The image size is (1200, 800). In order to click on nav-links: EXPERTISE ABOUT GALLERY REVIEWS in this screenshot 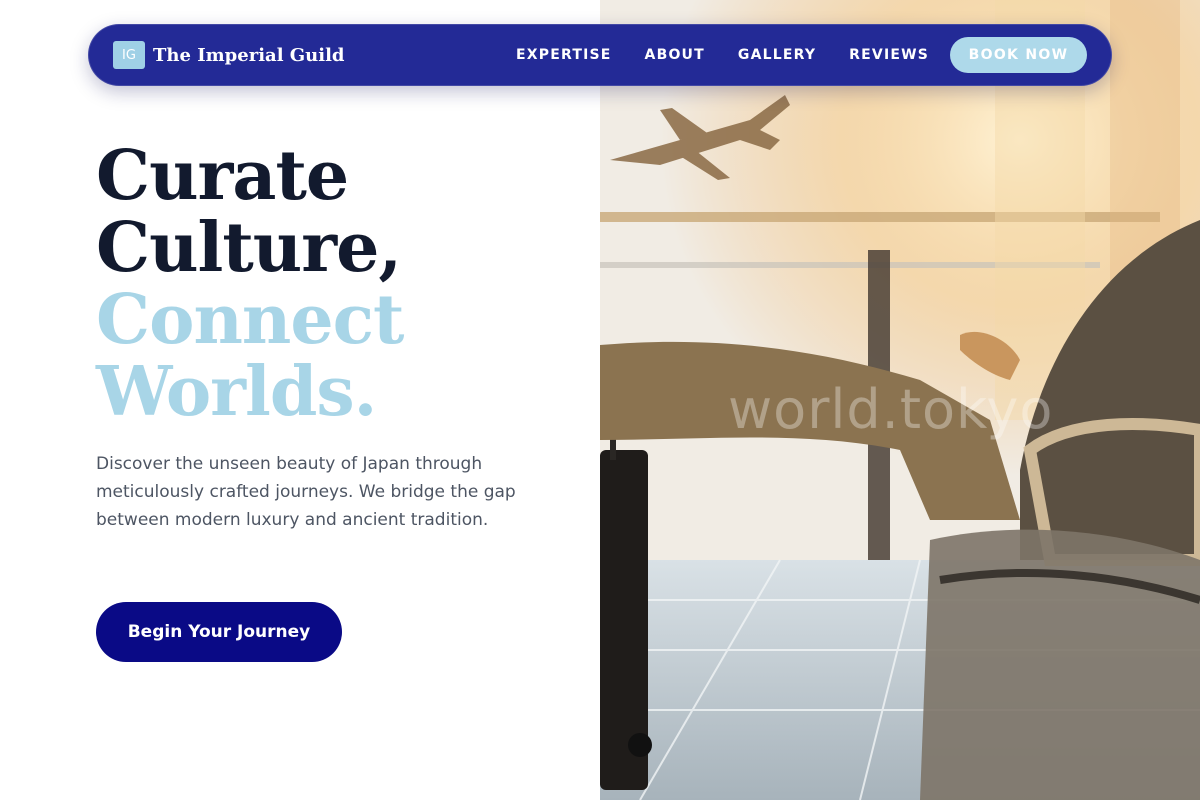, I will do `click(722, 55)`.